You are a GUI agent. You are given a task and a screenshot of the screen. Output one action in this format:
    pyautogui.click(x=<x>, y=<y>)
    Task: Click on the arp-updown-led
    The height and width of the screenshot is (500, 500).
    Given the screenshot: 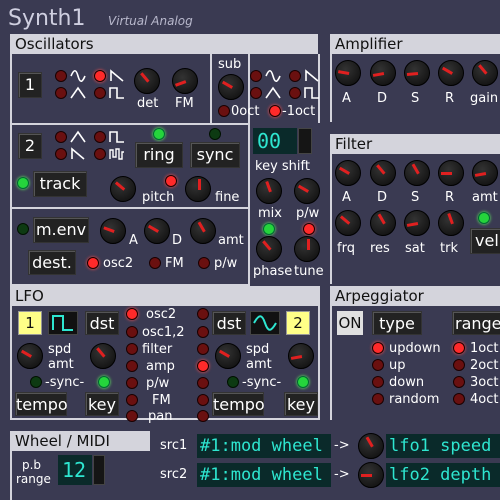 What is the action you would take?
    pyautogui.click(x=378, y=348)
    